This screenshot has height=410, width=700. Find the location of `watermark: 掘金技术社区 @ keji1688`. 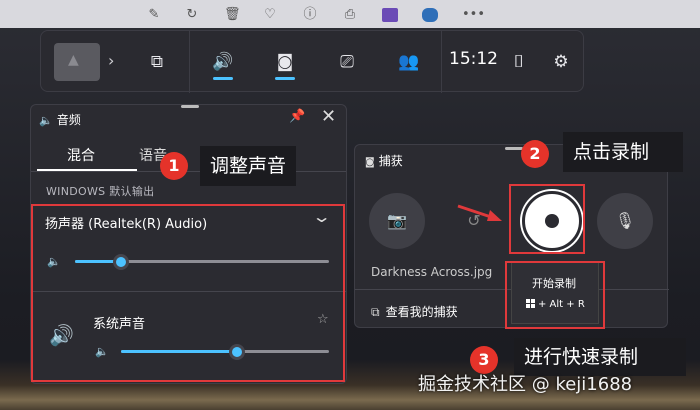

watermark: 掘金技术社区 @ keji1688 is located at coordinates (525, 384).